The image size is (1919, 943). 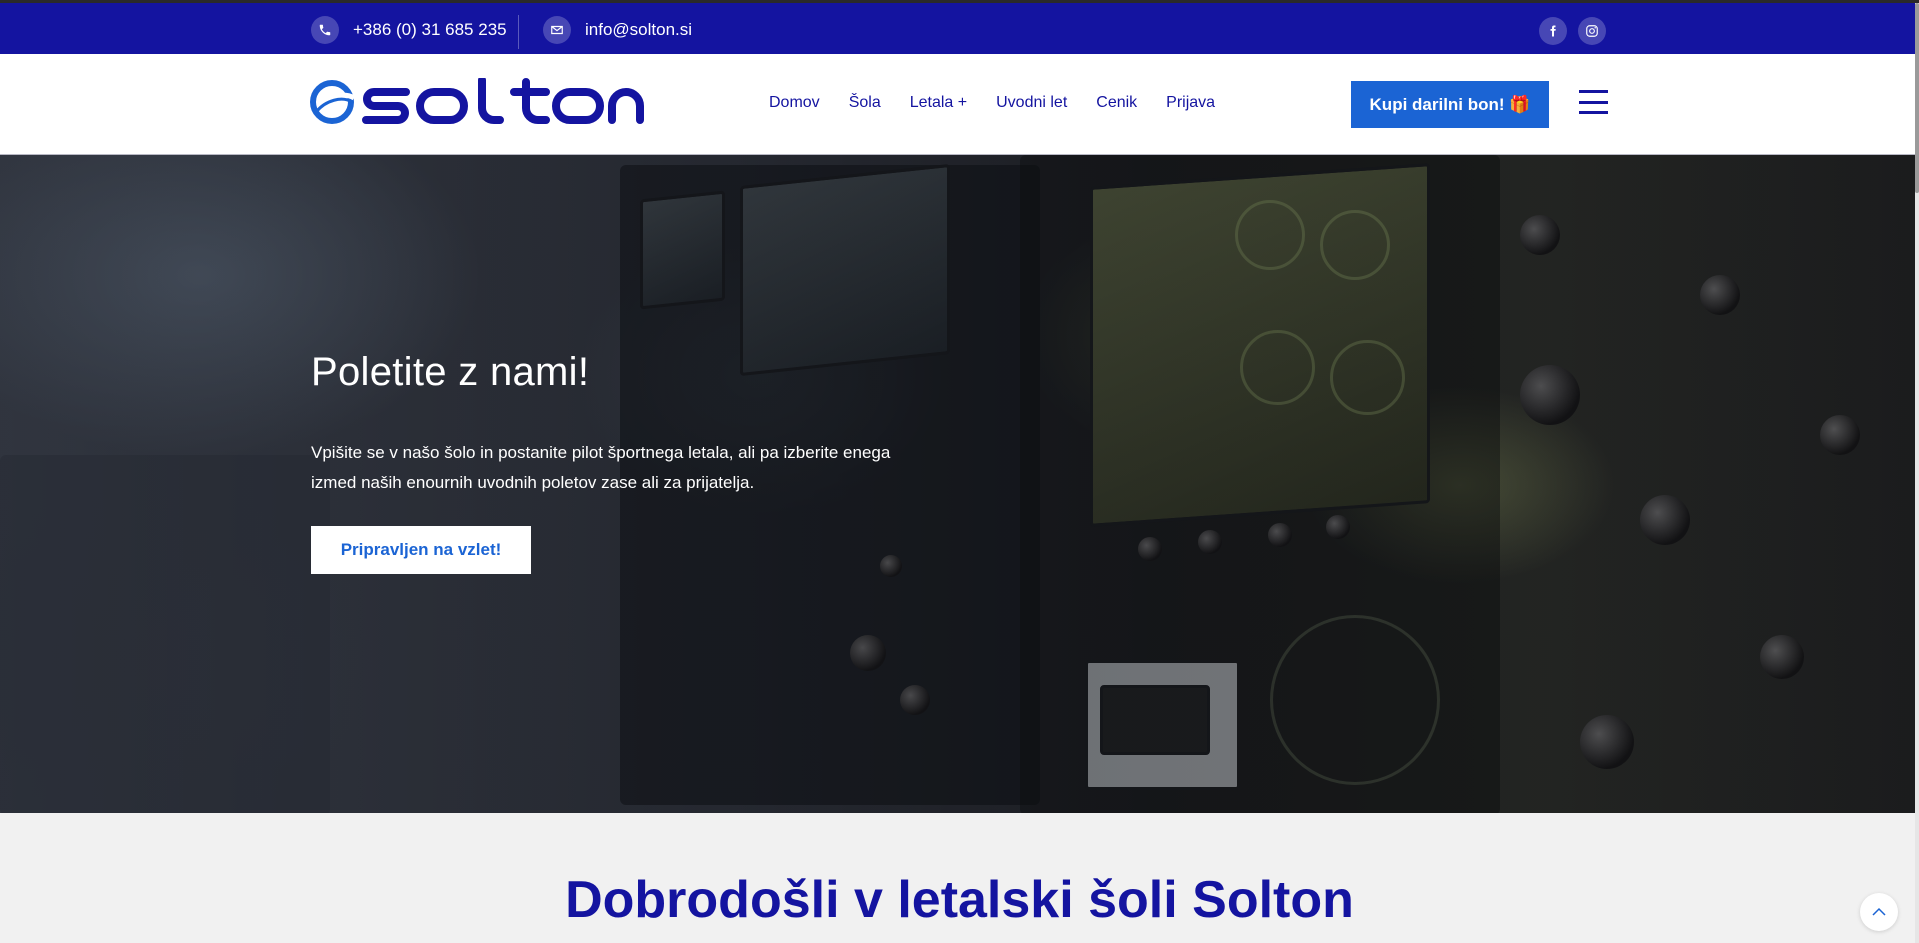 What do you see at coordinates (482, 101) in the screenshot?
I see `solton-logo` at bounding box center [482, 101].